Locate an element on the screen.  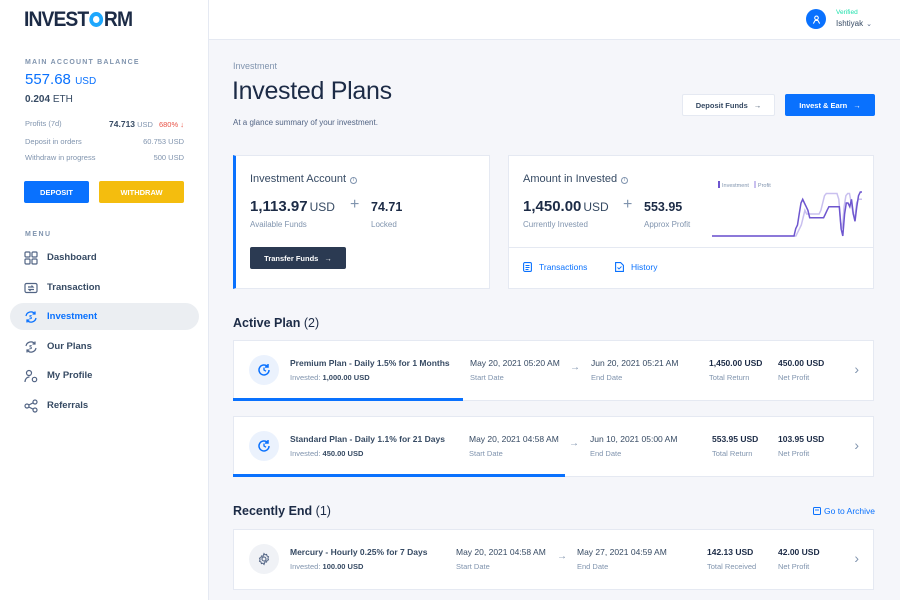
username: Ishtiyak is located at coordinates (850, 23).